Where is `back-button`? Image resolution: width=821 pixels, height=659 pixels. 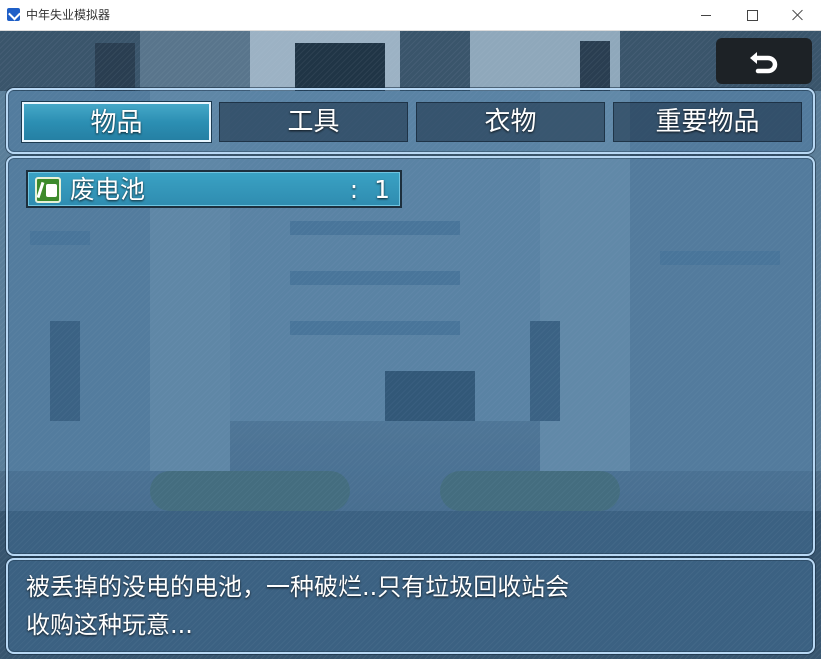
back-button is located at coordinates (764, 61).